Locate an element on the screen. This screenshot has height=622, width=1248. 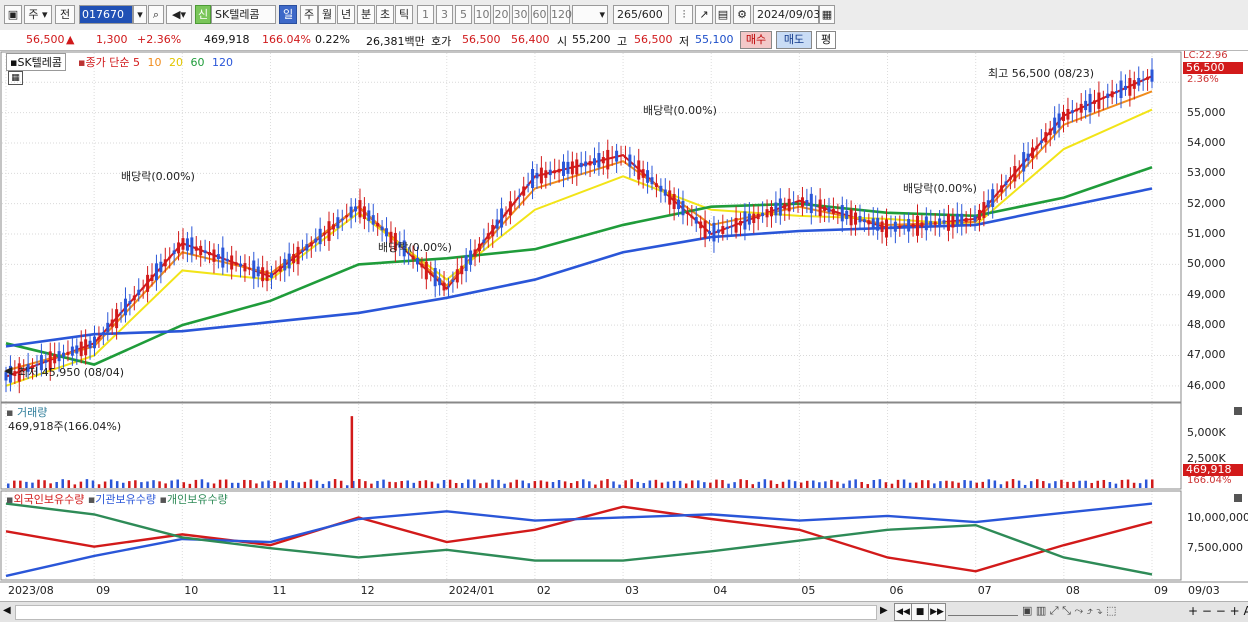
interval-button-60: 60 is located at coordinates (539, 14).